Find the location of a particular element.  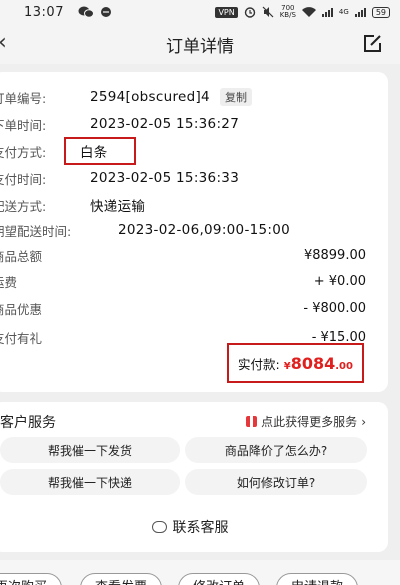

order-number-row: 订单编号: 2594[obscured]4 复制 is located at coordinates (194, 97).